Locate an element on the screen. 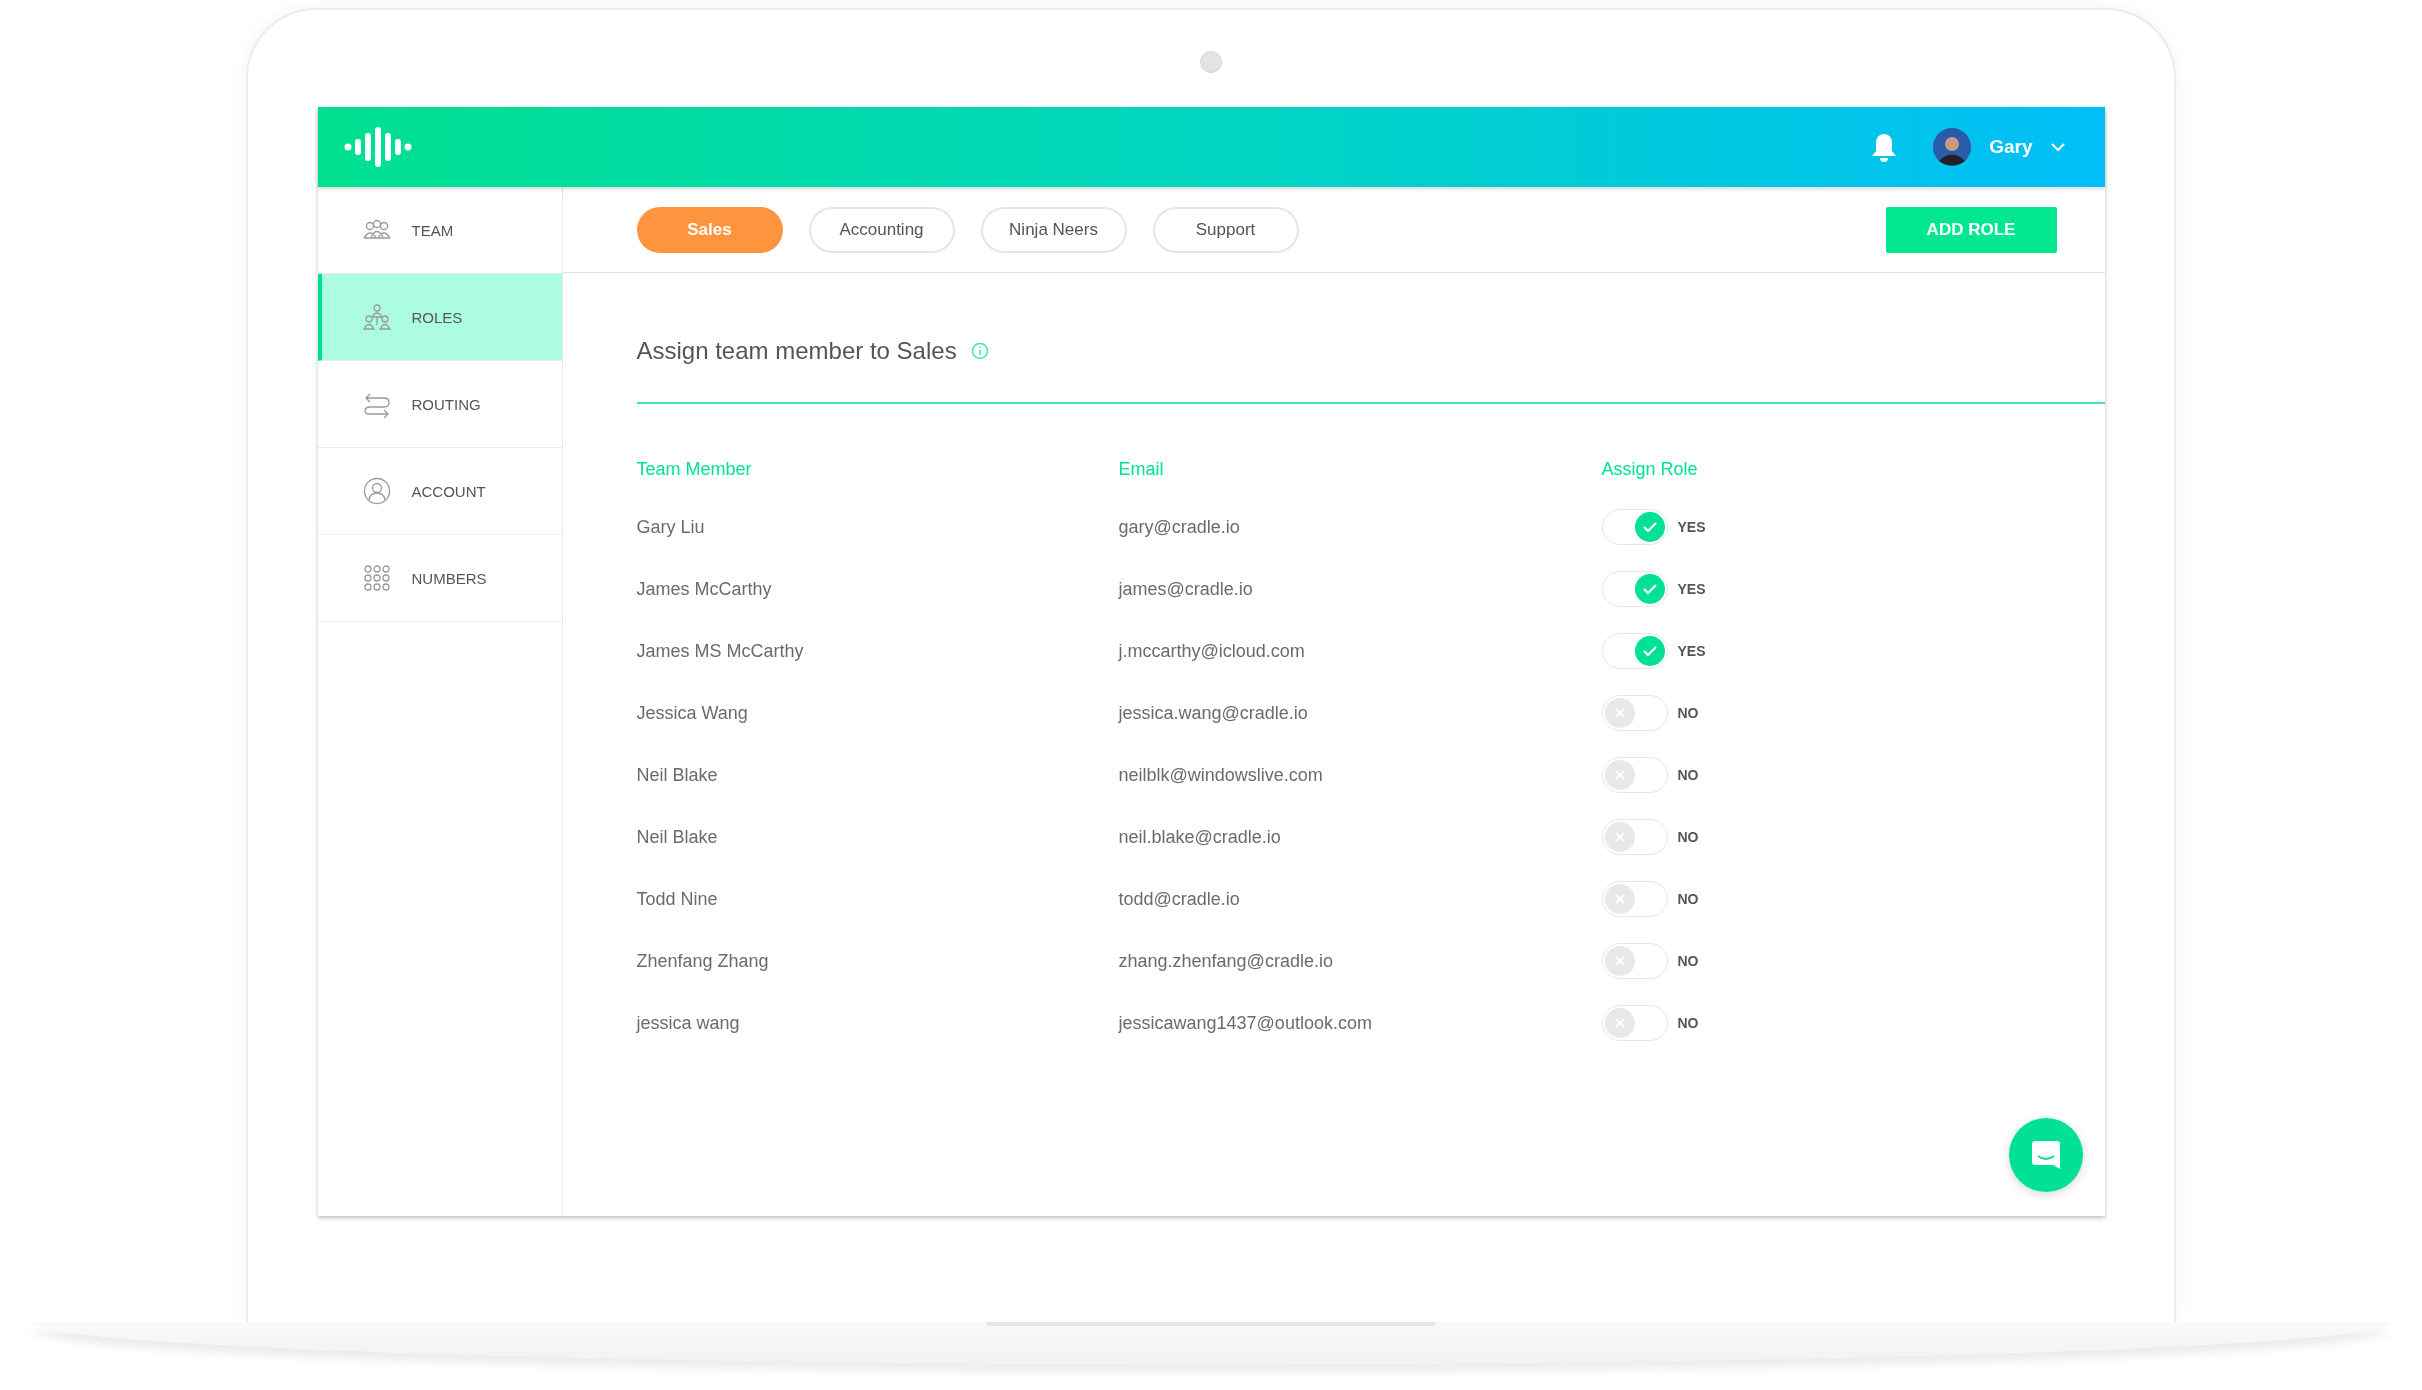  chat-button is located at coordinates (2045, 1155).